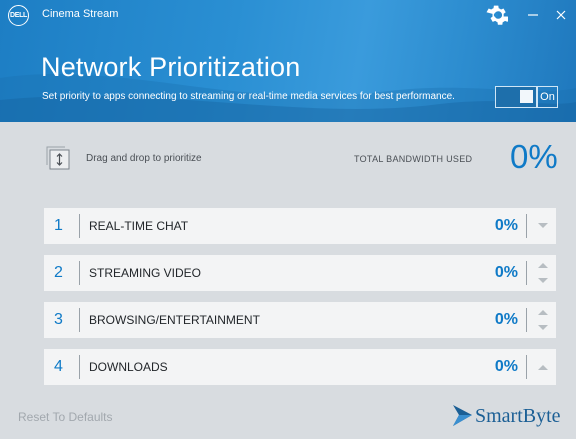 This screenshot has width=576, height=439. What do you see at coordinates (171, 67) in the screenshot?
I see `page-title: Network Prioritization` at bounding box center [171, 67].